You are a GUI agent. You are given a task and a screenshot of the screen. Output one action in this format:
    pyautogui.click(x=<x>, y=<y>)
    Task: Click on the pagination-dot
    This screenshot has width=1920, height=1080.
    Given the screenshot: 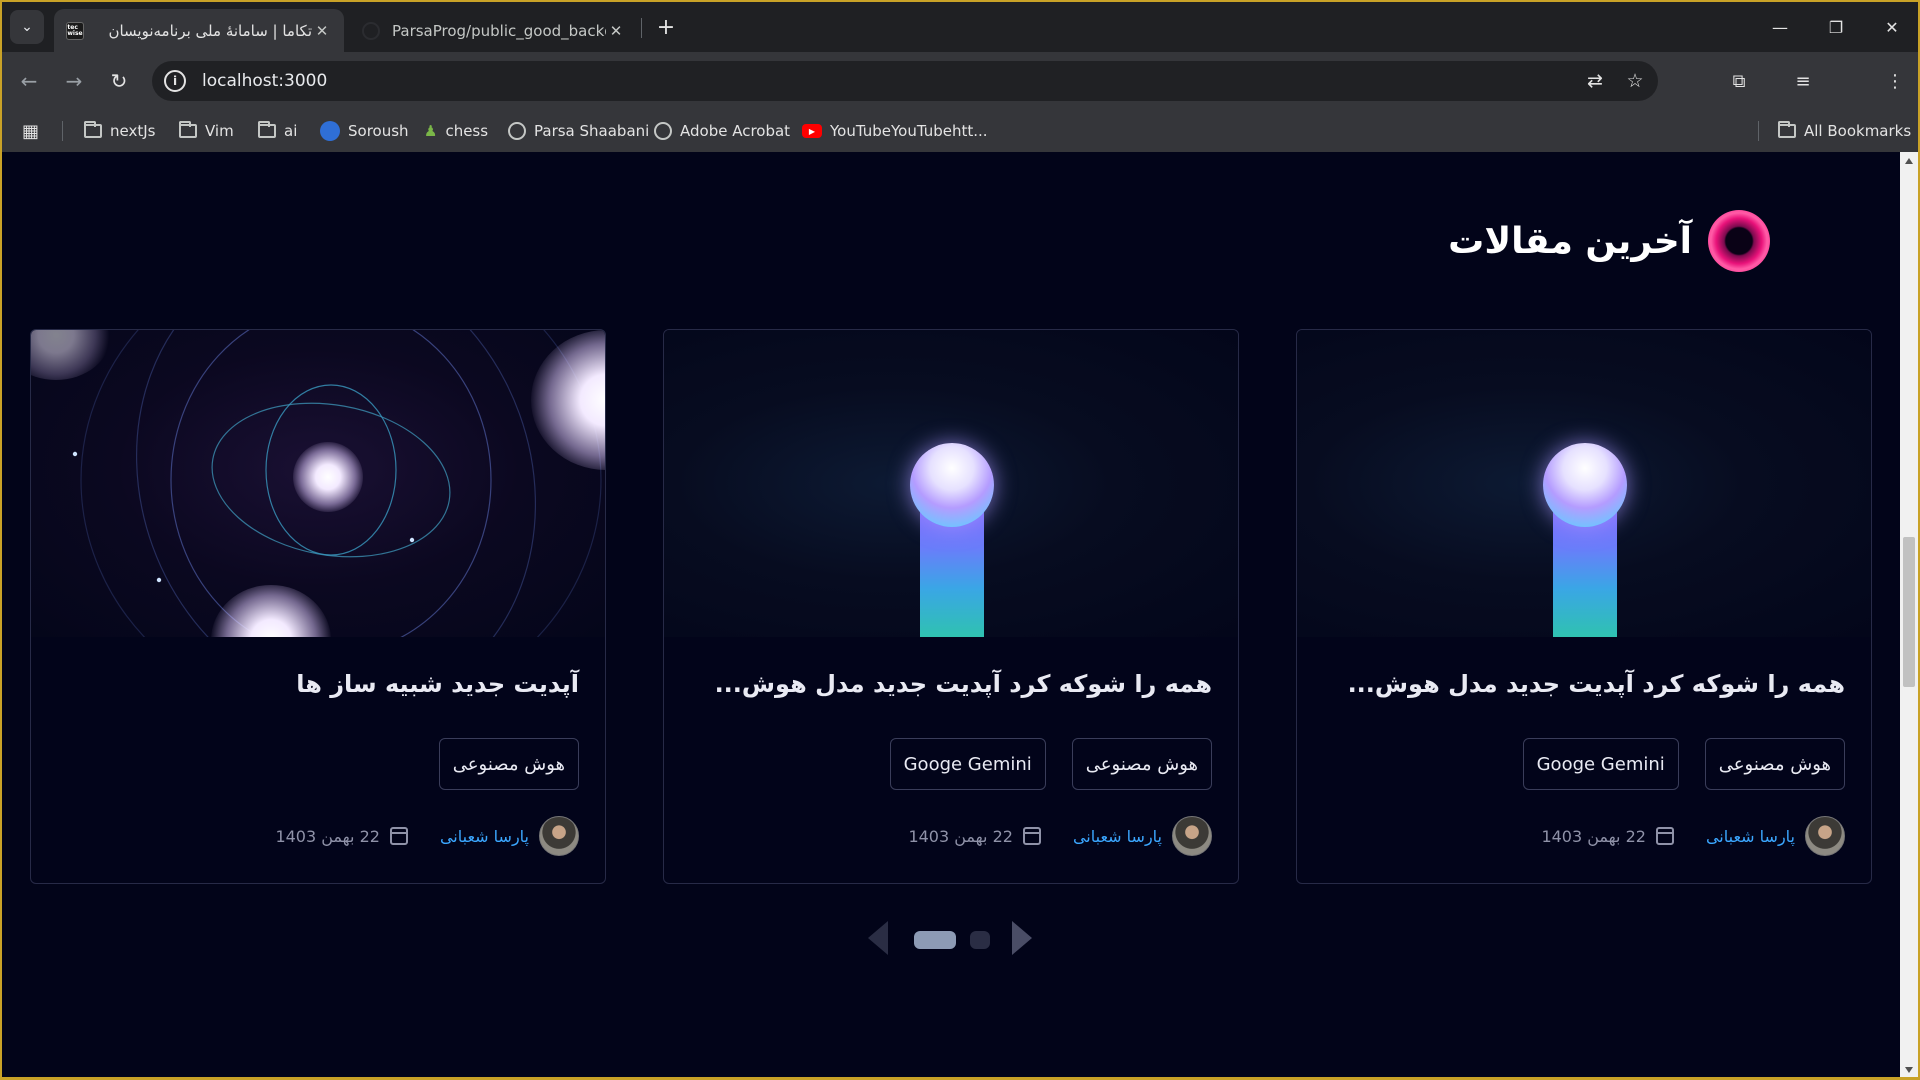 What is the action you would take?
    pyautogui.click(x=980, y=940)
    